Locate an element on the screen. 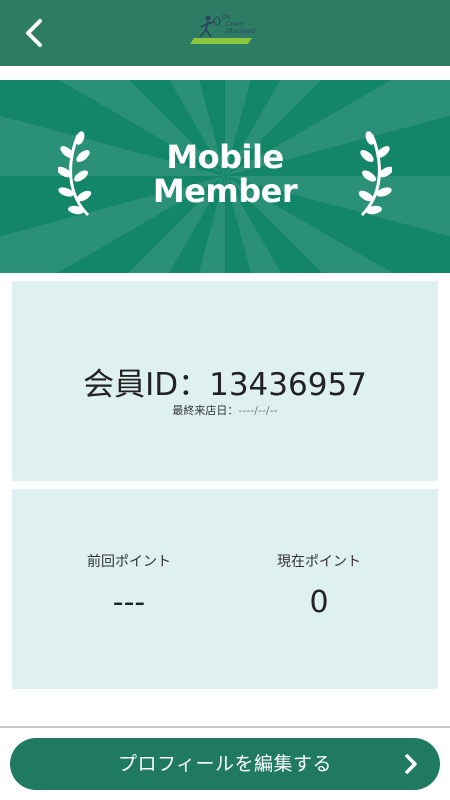 The height and width of the screenshot is (800, 450). last-visit: 最終来店日：----/--/-- is located at coordinates (225, 410).